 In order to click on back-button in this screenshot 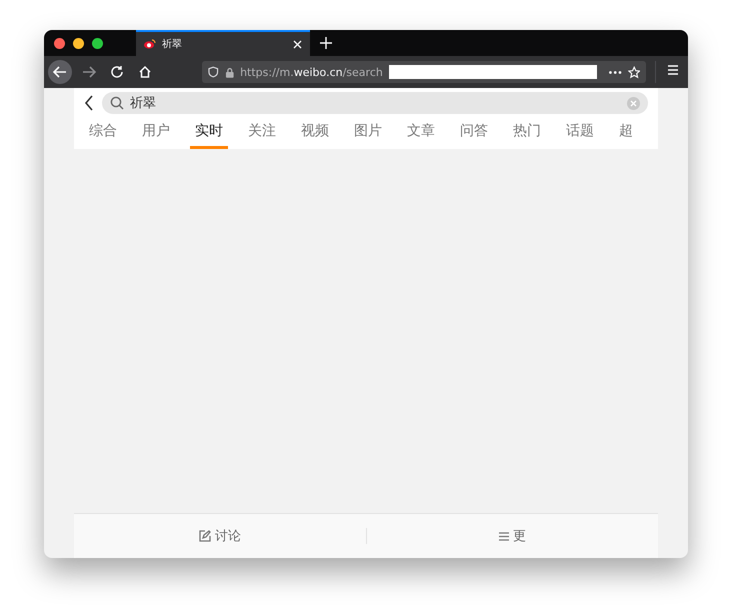, I will do `click(60, 72)`.